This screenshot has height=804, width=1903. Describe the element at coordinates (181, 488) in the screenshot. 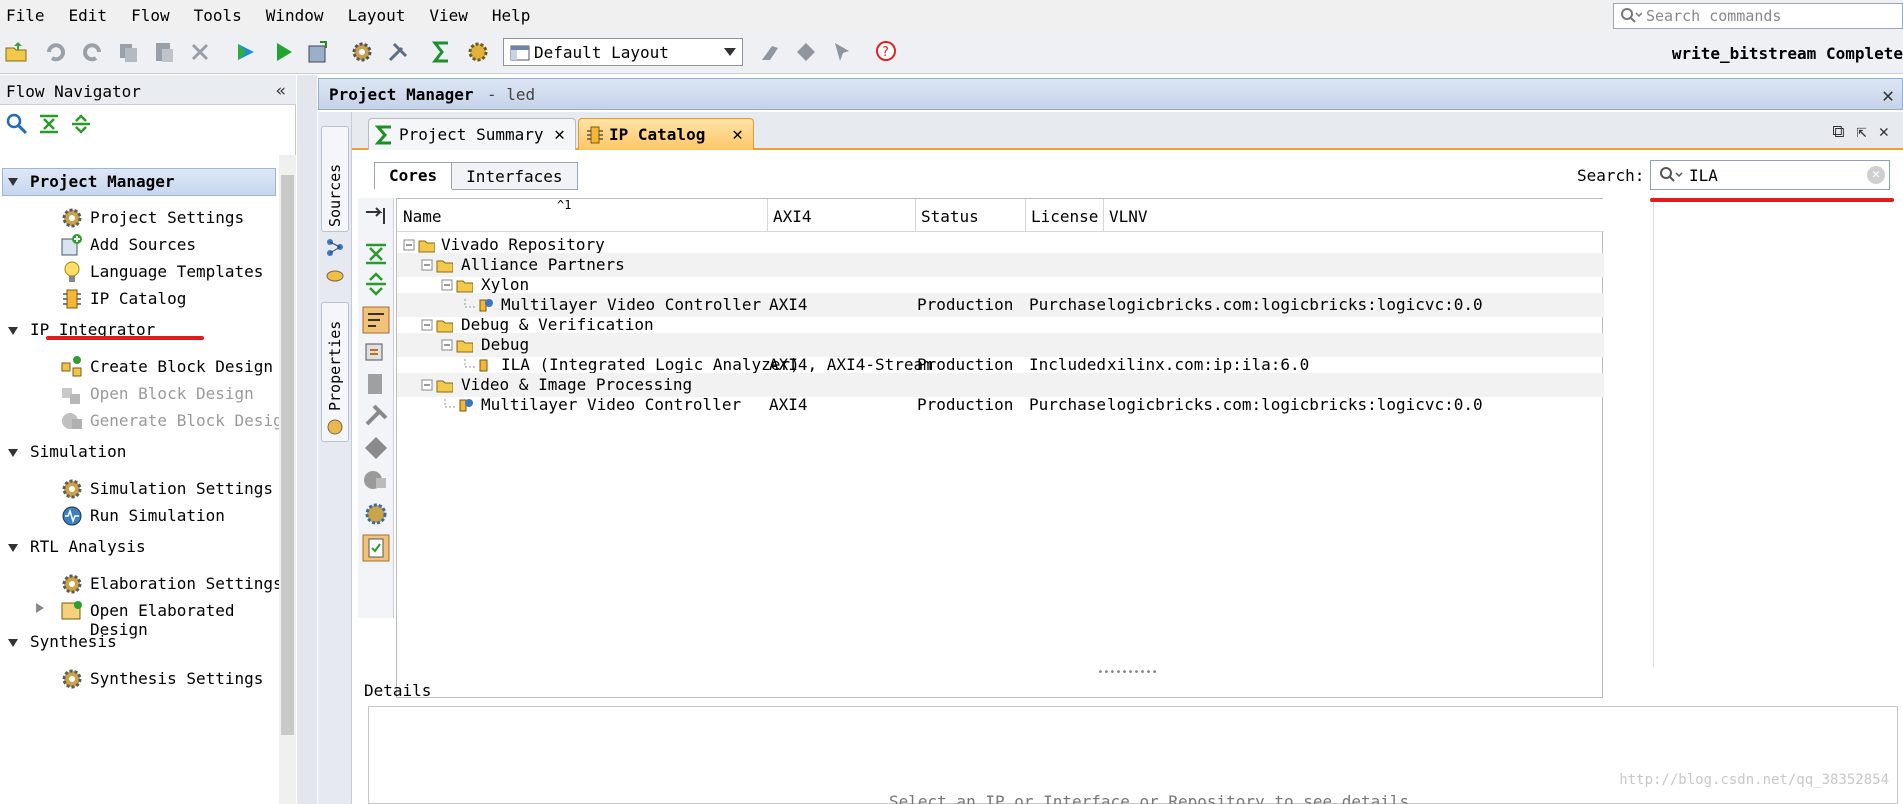

I see `nav-item-simulation-settings: Simulation Settings` at that location.